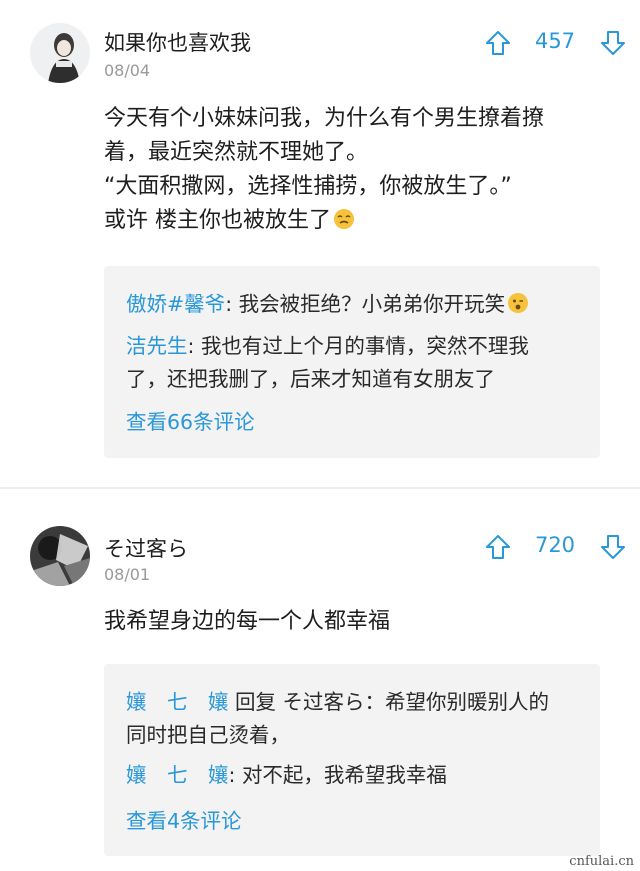  Describe the element at coordinates (127, 574) in the screenshot. I see `post-date: 08/01` at that location.